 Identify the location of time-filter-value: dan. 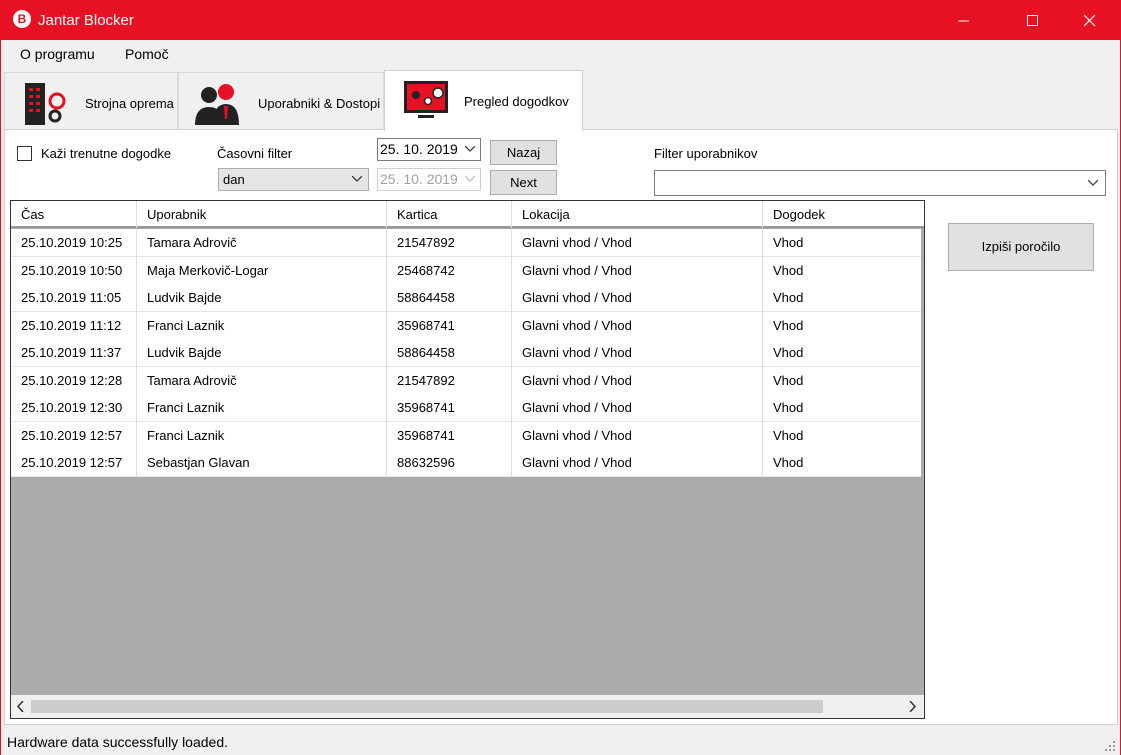
(234, 179).